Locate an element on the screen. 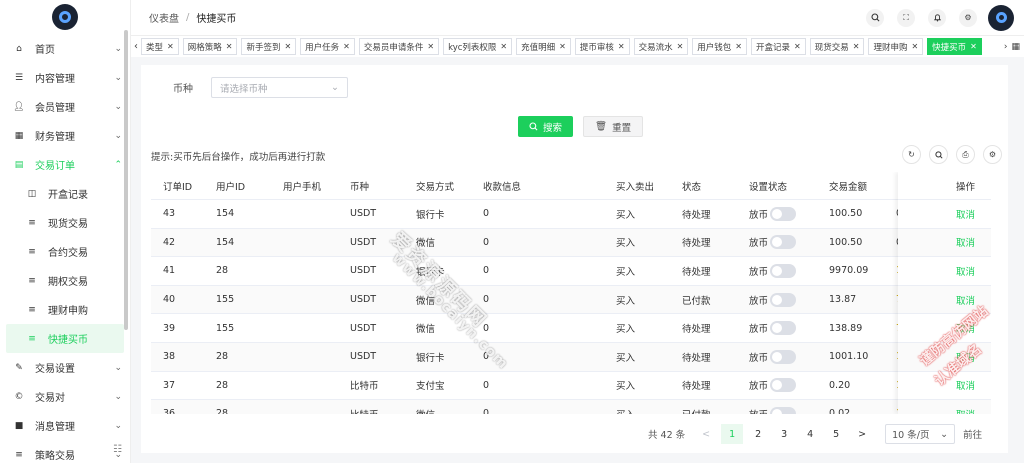 This screenshot has width=1024, height=463. tab-trader-conditions: 交易员申请条件 ✕ is located at coordinates (399, 46).